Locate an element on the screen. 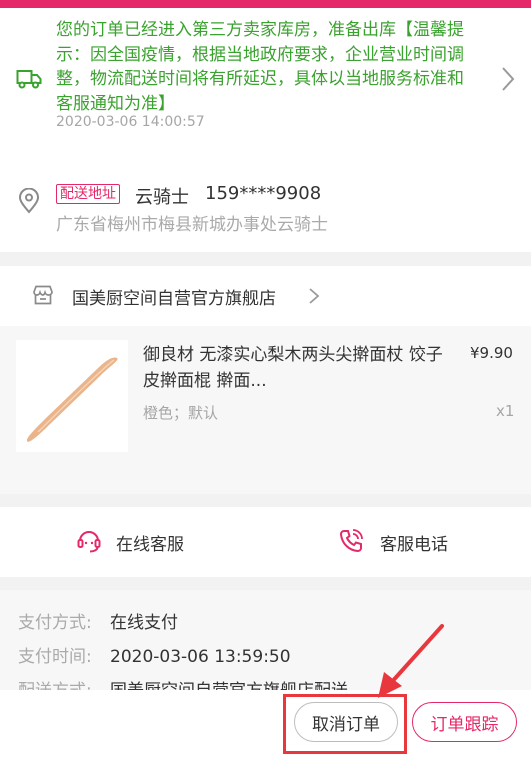  payment-time-value: 2020-03-06 13:59:50 is located at coordinates (200, 657).